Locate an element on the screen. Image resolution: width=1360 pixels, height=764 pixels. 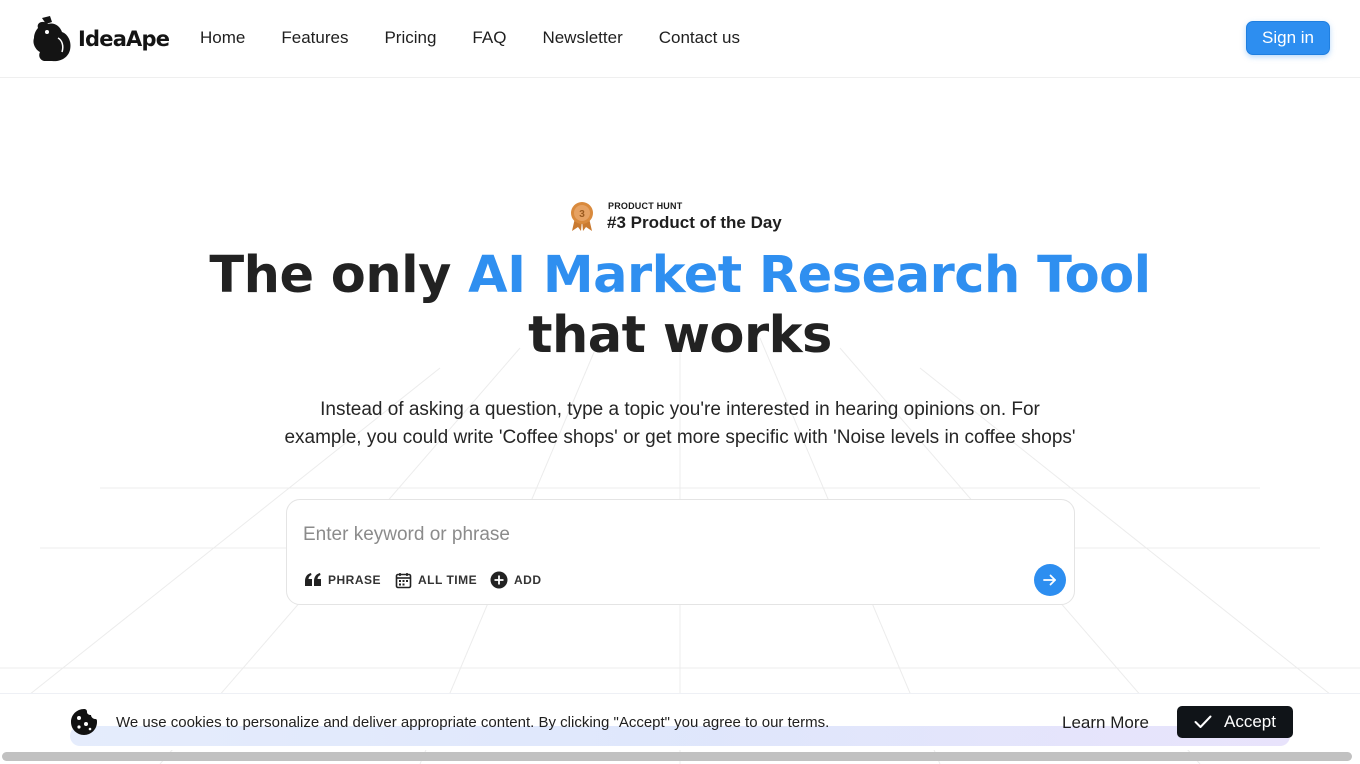
badge-source: PRODUCT HUNT is located at coordinates (645, 206).